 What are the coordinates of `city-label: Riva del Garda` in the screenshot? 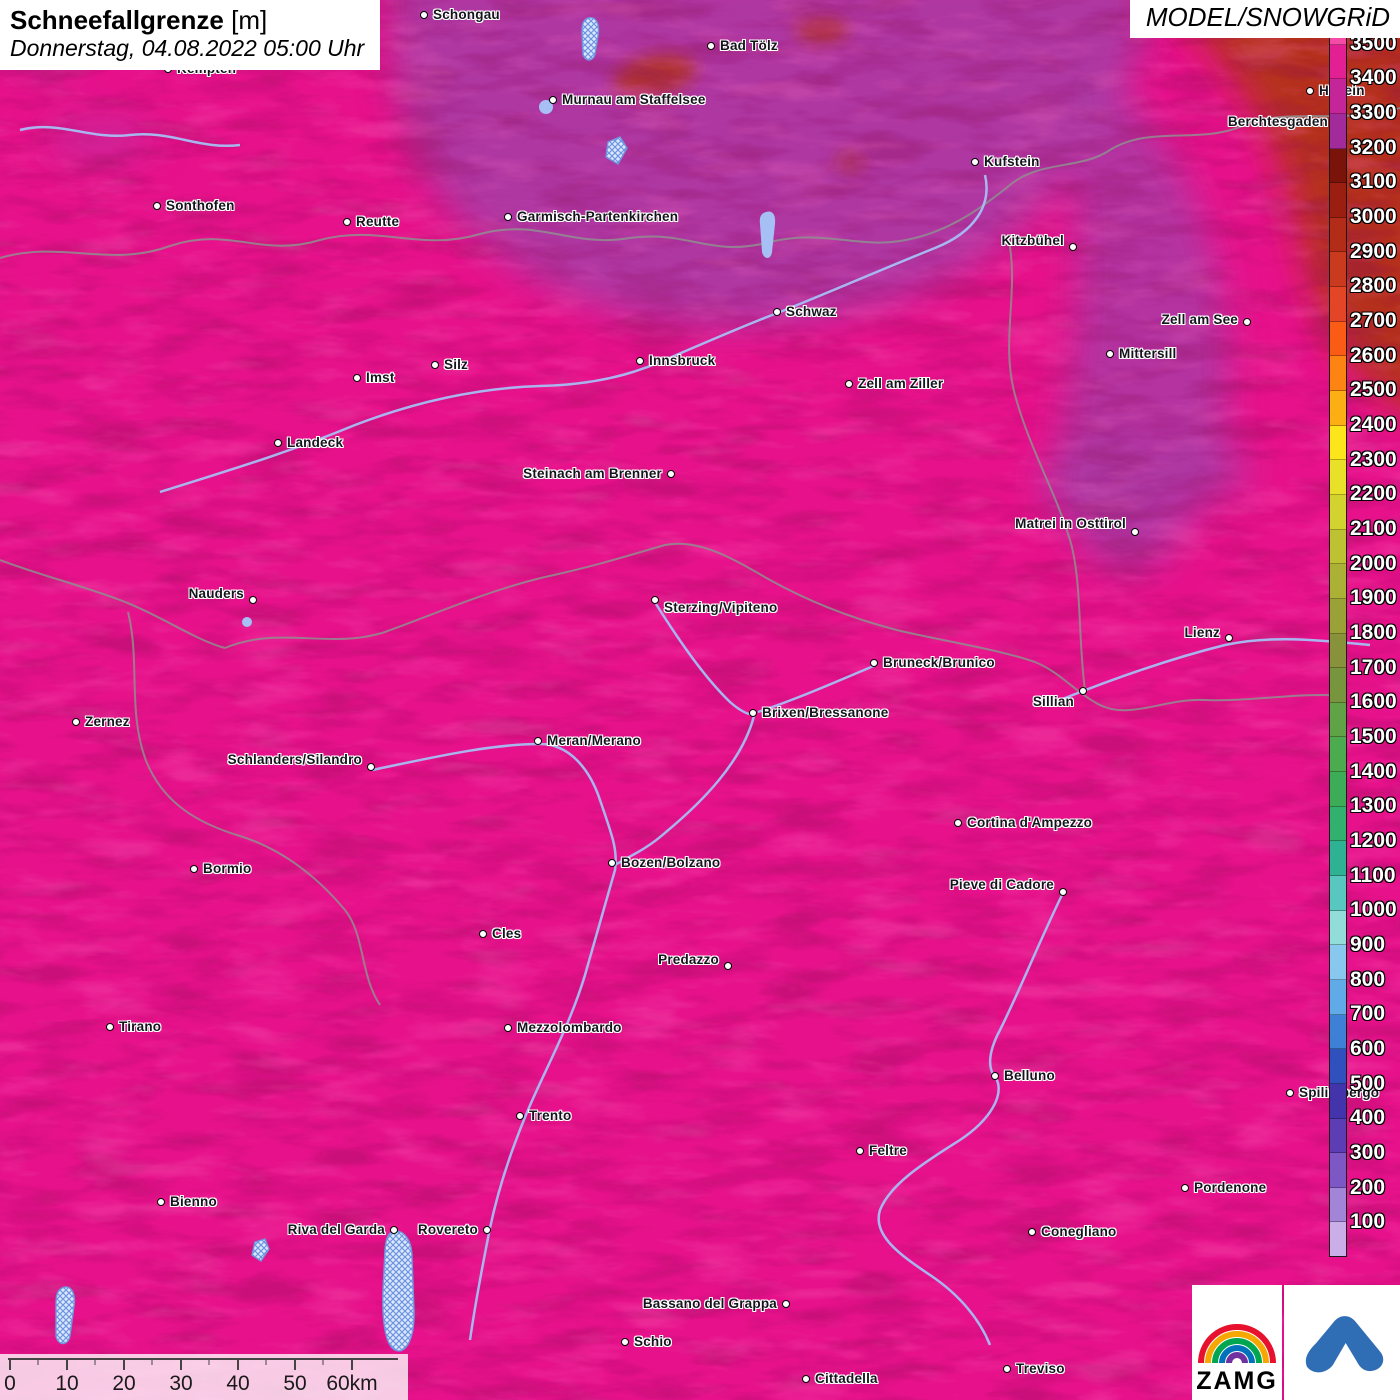 It's located at (336, 1229).